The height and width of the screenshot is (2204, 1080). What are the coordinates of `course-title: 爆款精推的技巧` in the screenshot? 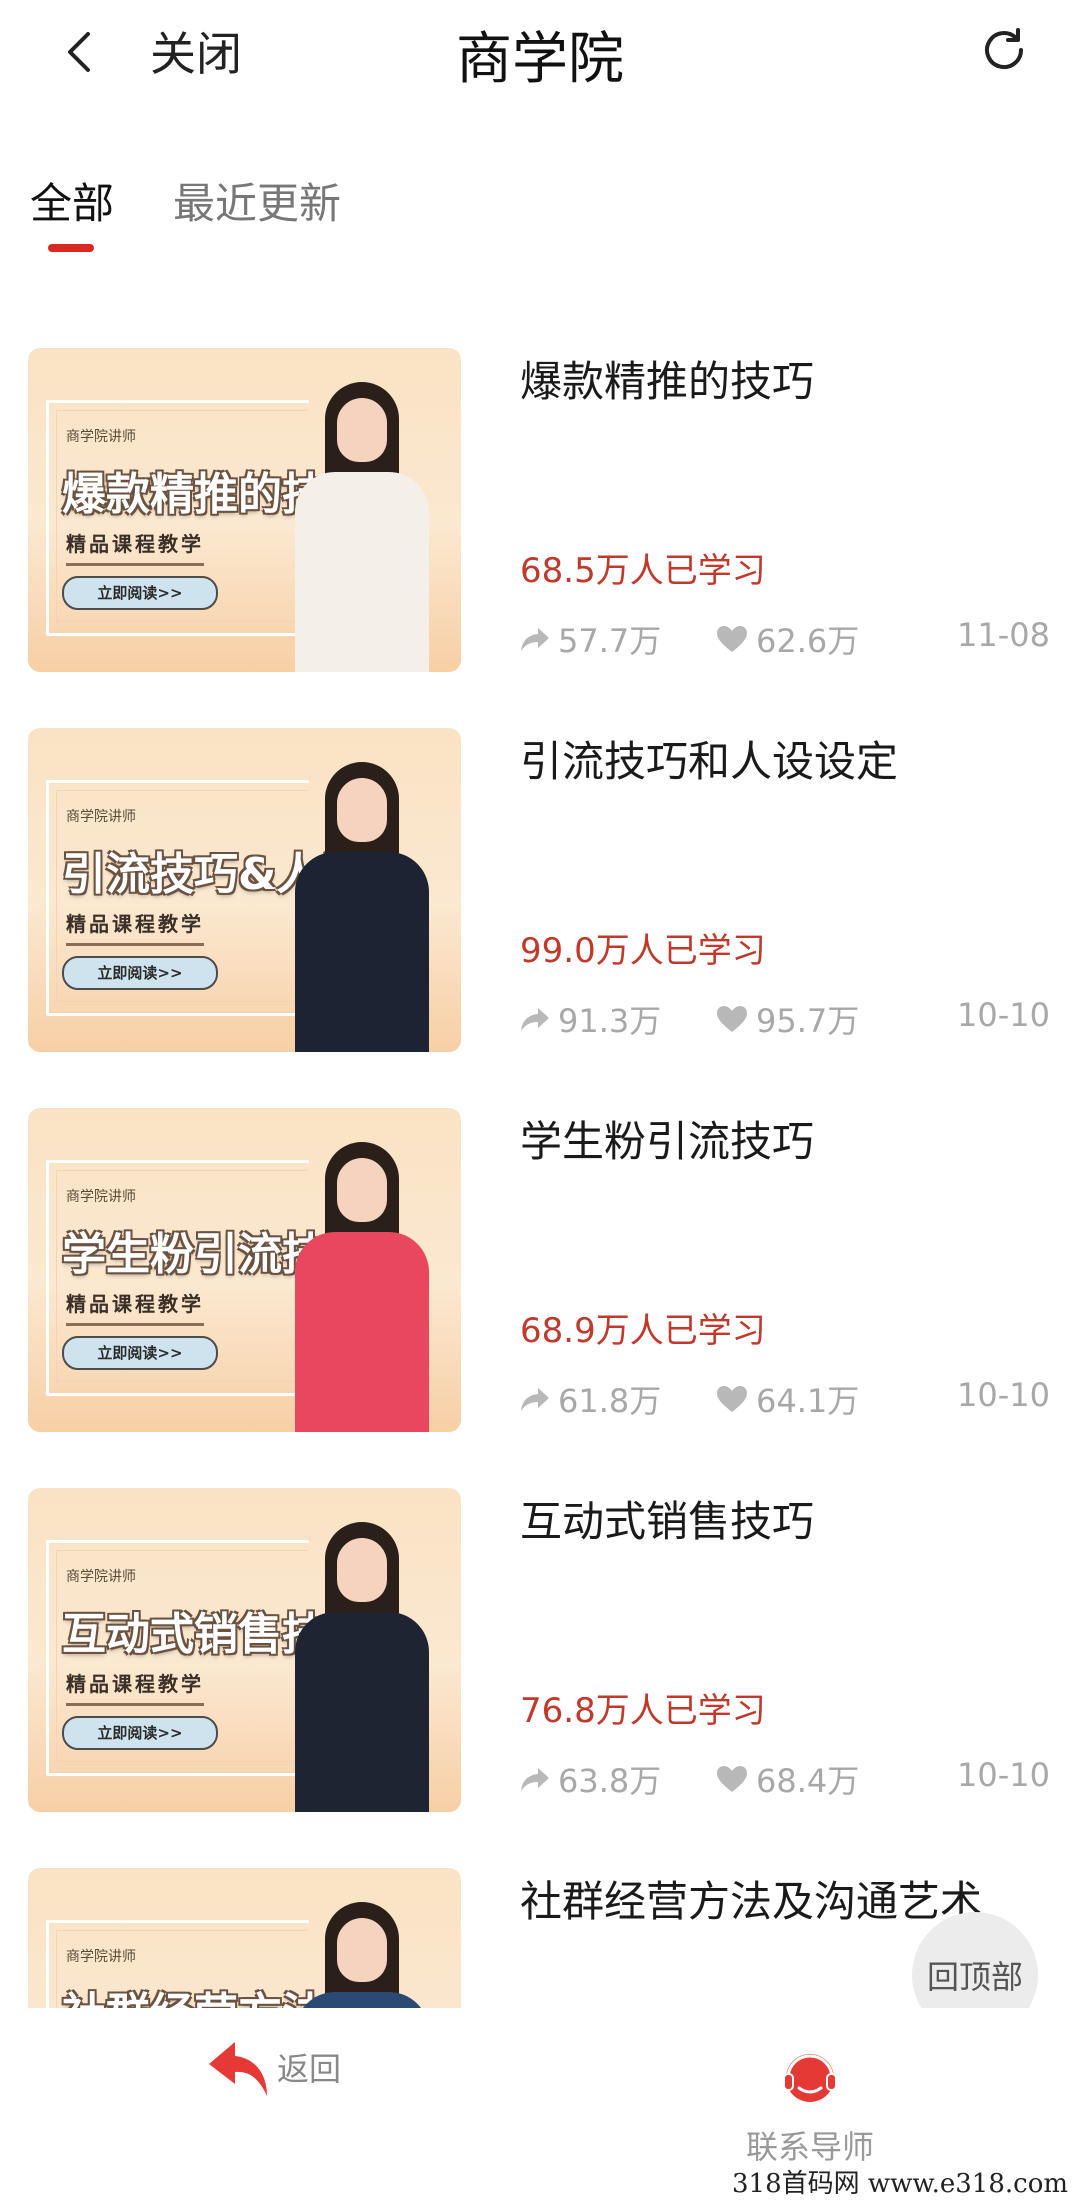 It's located at (667, 378).